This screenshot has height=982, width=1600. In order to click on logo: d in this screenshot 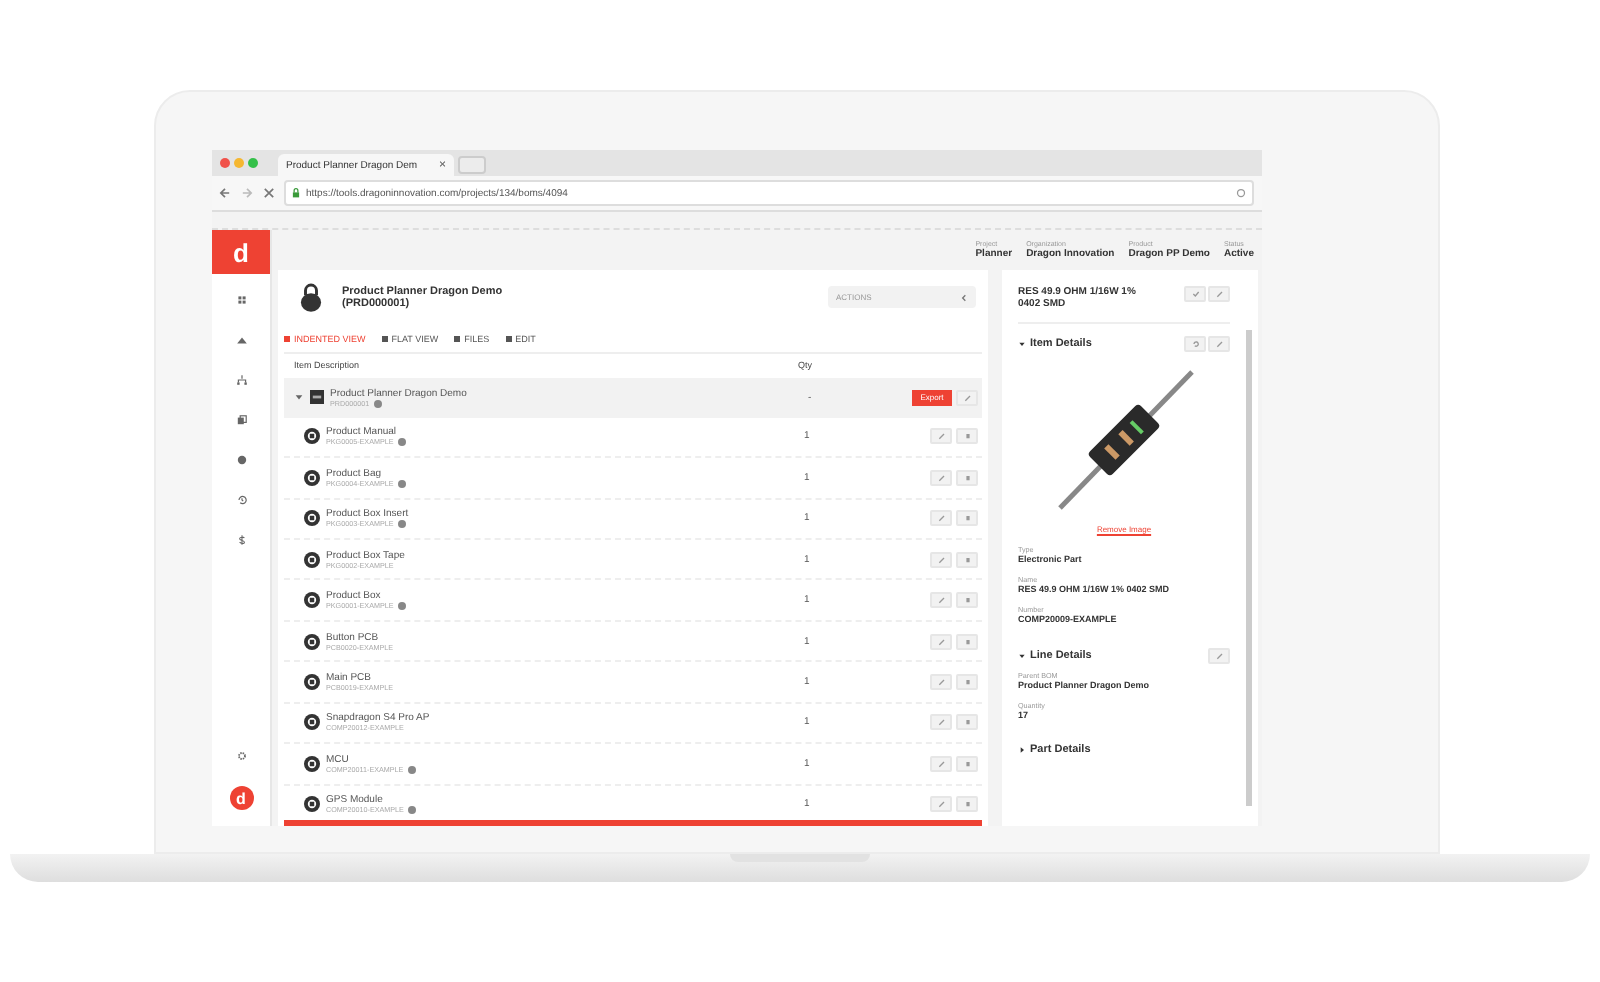, I will do `click(241, 252)`.